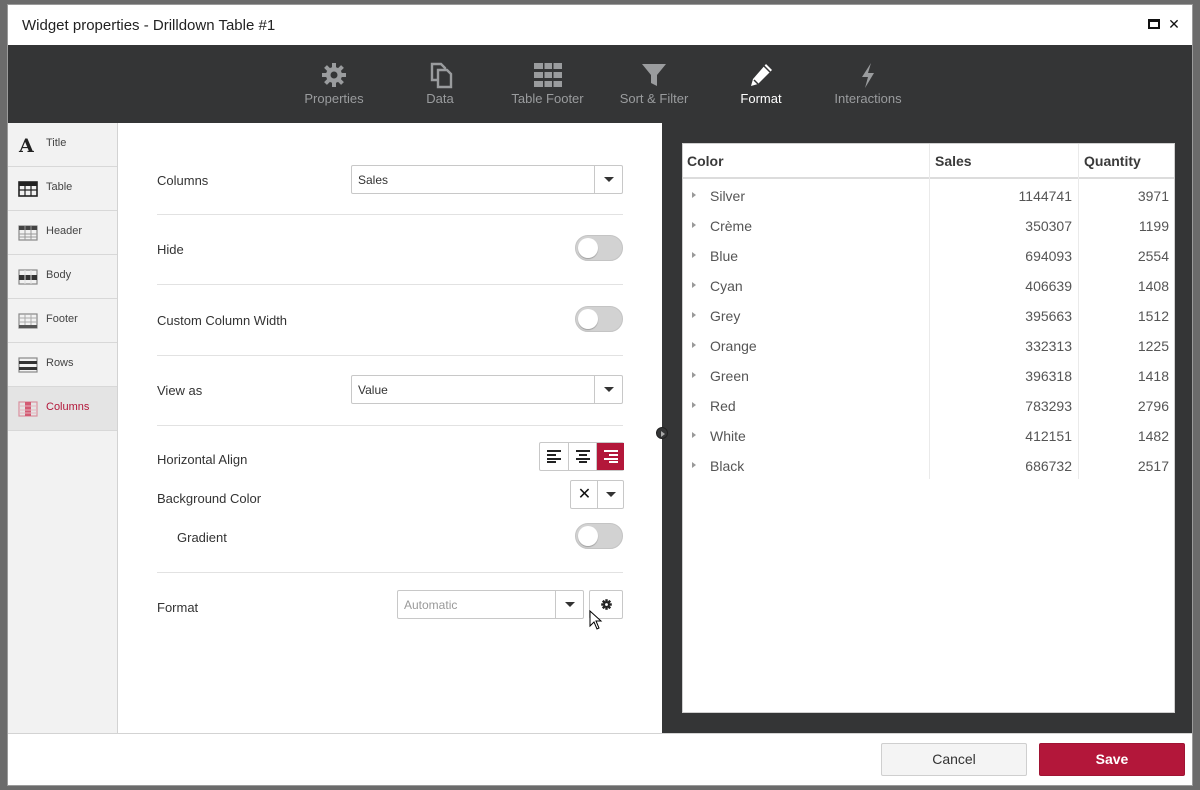 The width and height of the screenshot is (1200, 790). Describe the element at coordinates (334, 98) in the screenshot. I see `tab-properties-label: Properties` at that location.